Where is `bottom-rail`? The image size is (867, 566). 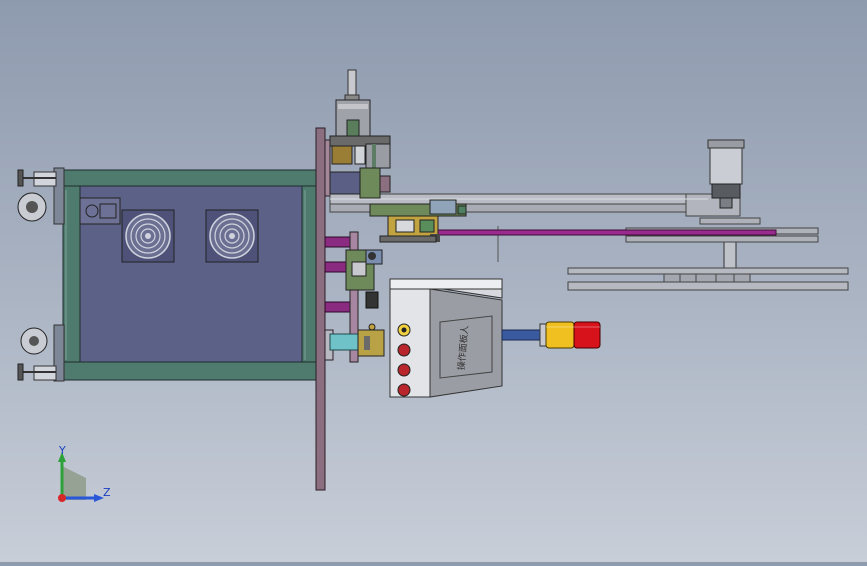
bottom-rail is located at coordinates (191, 371).